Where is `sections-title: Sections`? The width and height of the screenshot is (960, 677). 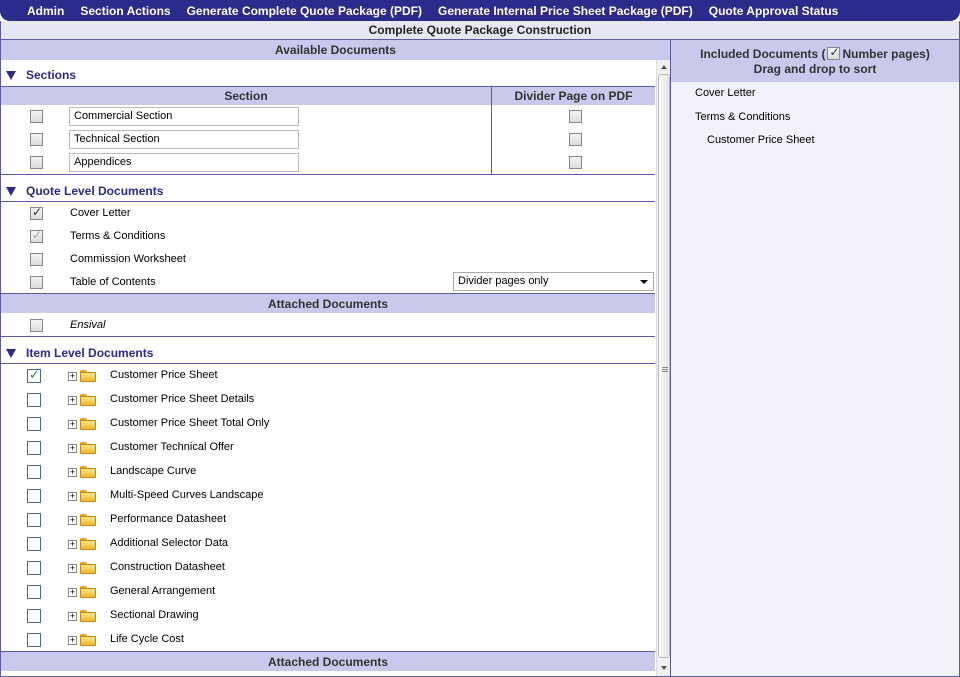 sections-title: Sections is located at coordinates (51, 75).